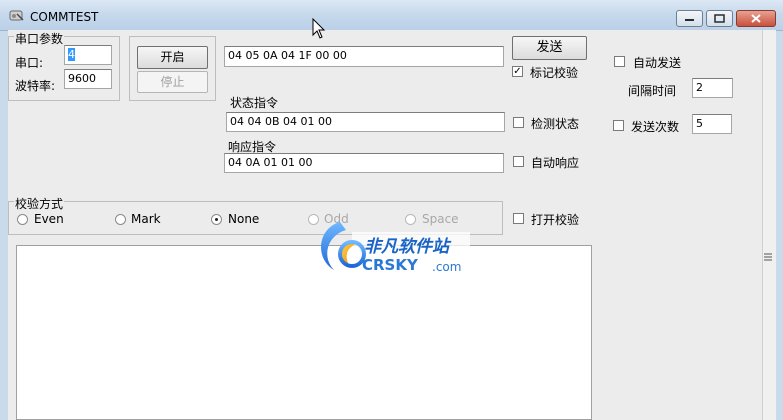 The height and width of the screenshot is (420, 783). What do you see at coordinates (16, 15) in the screenshot?
I see `app-icon` at bounding box center [16, 15].